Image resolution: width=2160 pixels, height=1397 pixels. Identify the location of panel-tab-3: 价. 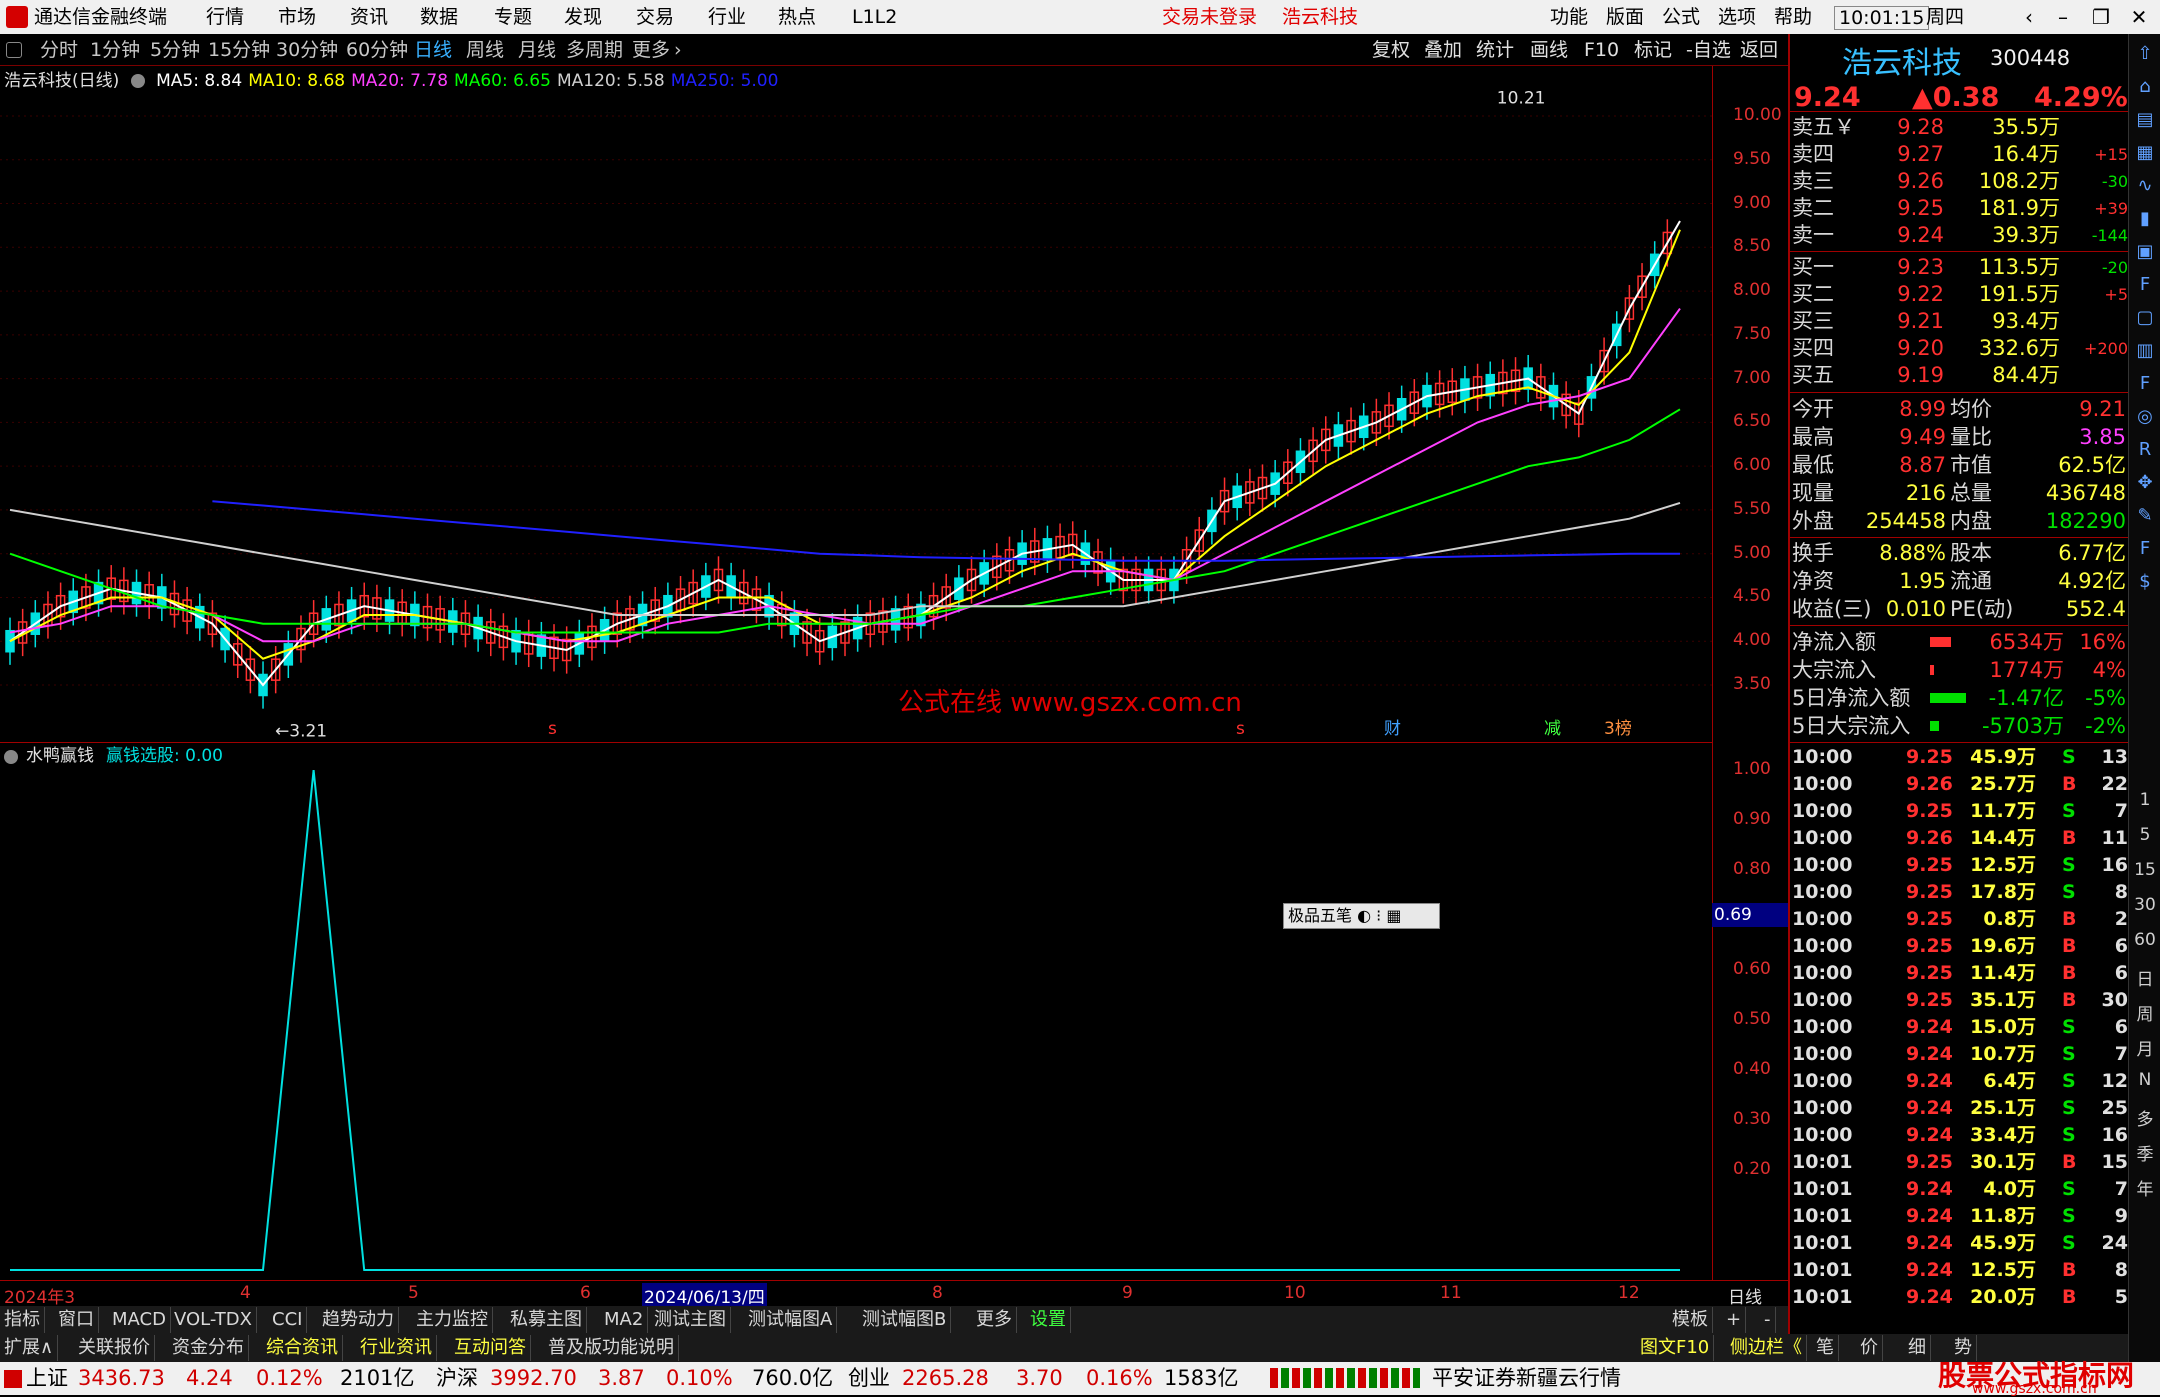
(1869, 1348).